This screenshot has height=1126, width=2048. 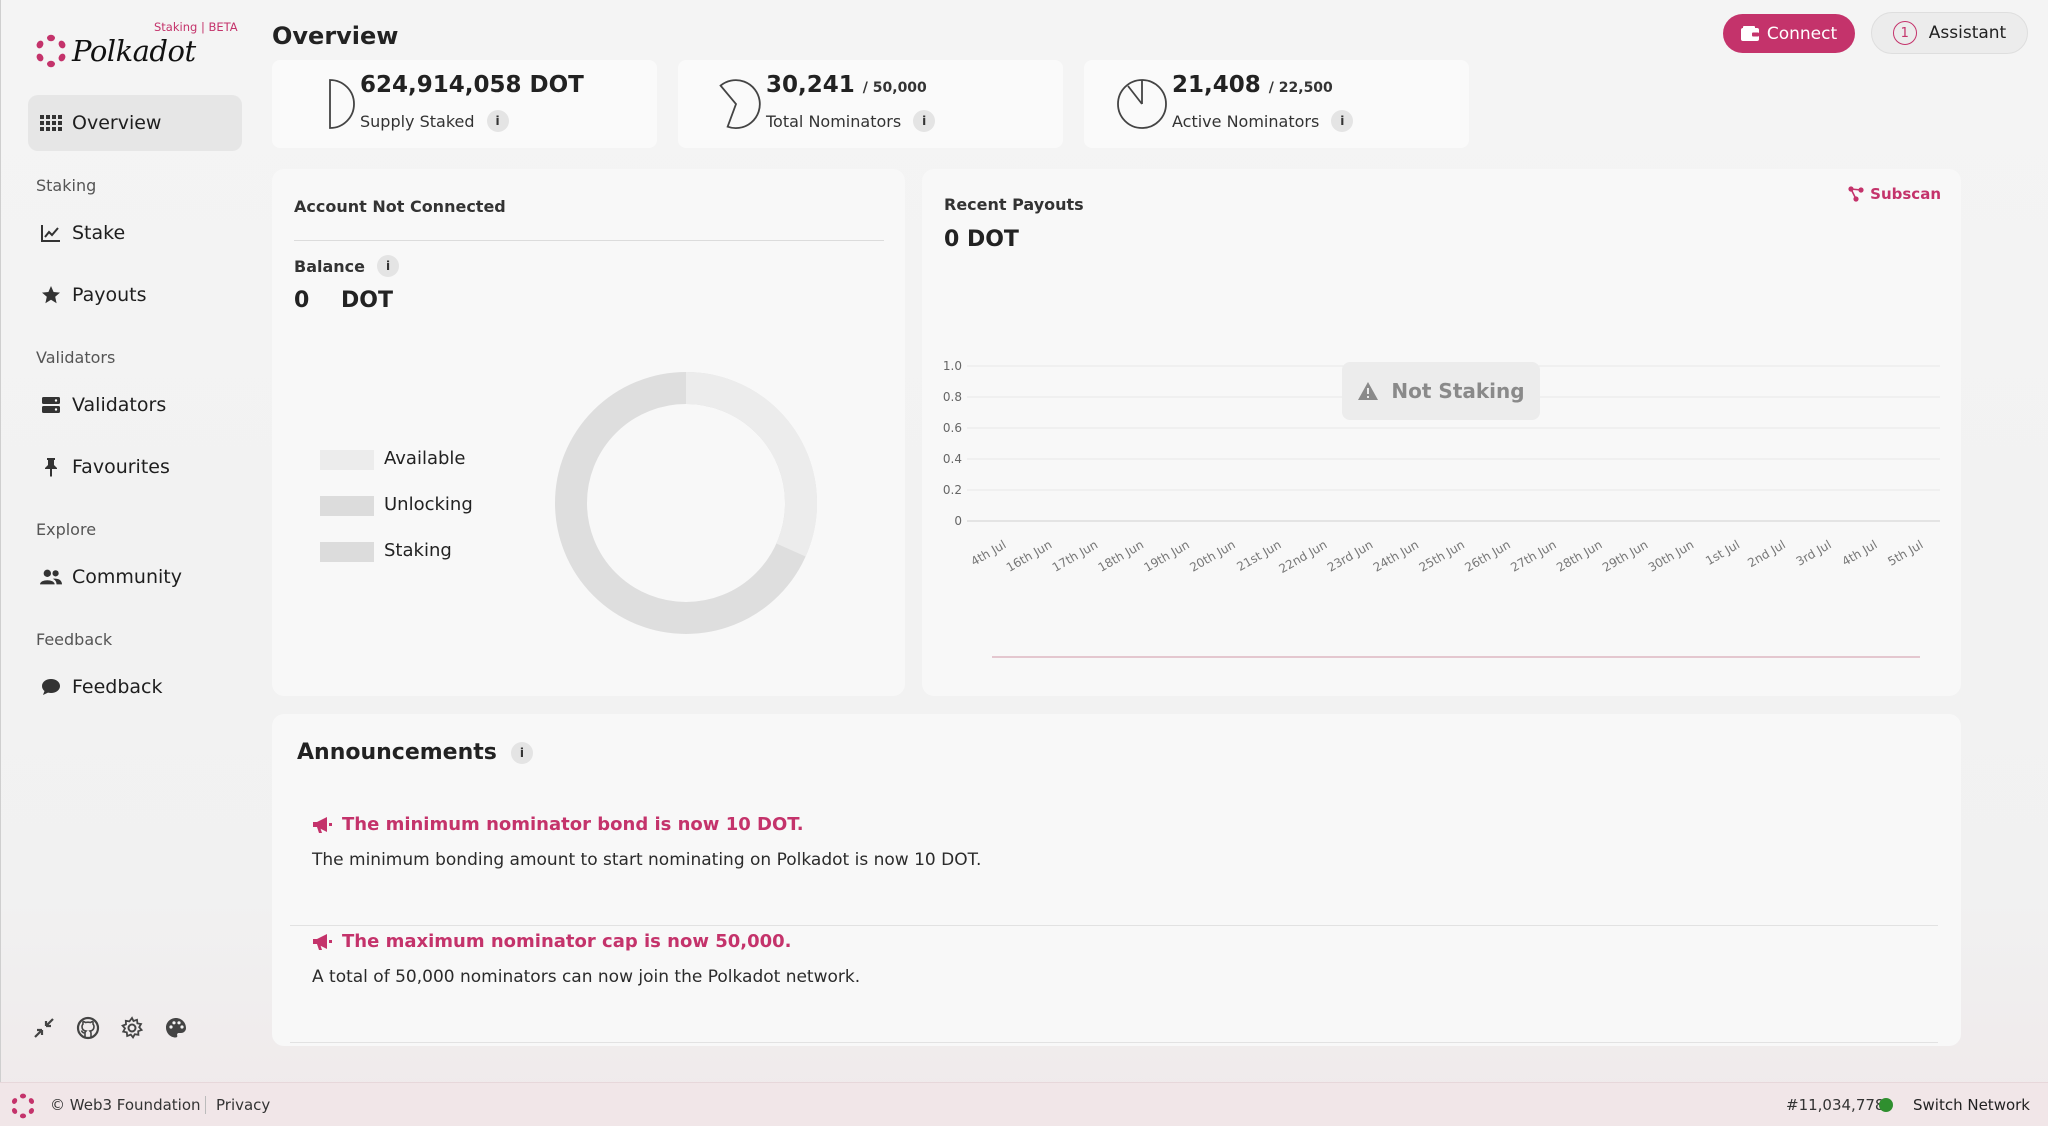 I want to click on sidebar: Staking | BETA Polkadot Overview Staking, so click(x=131, y=541).